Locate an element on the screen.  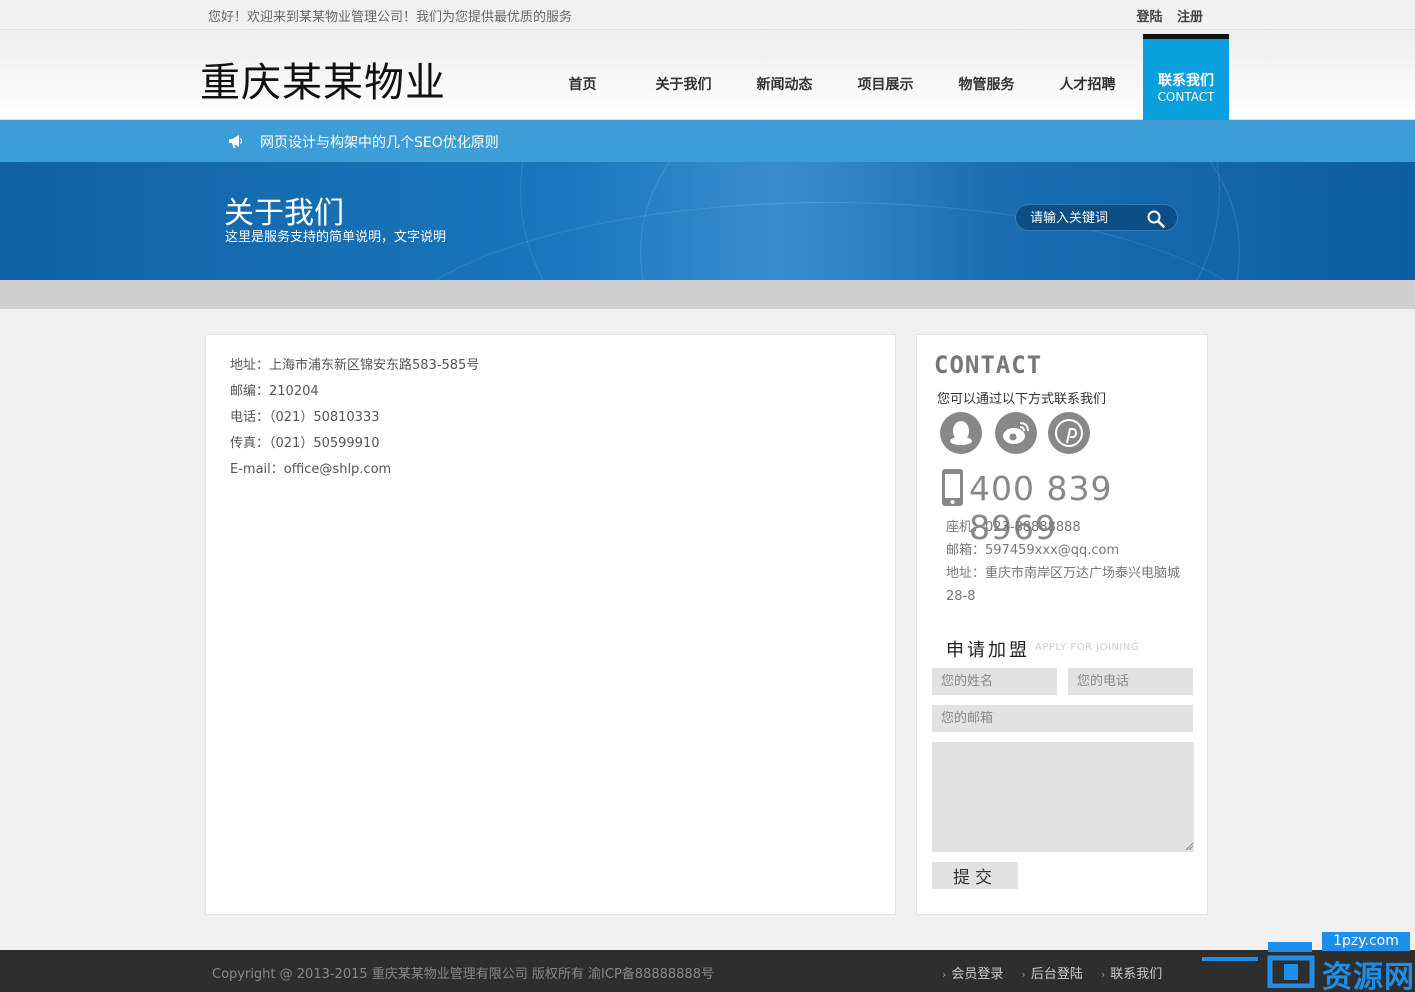
nav-item-news: 新闻动态 is located at coordinates (784, 75).